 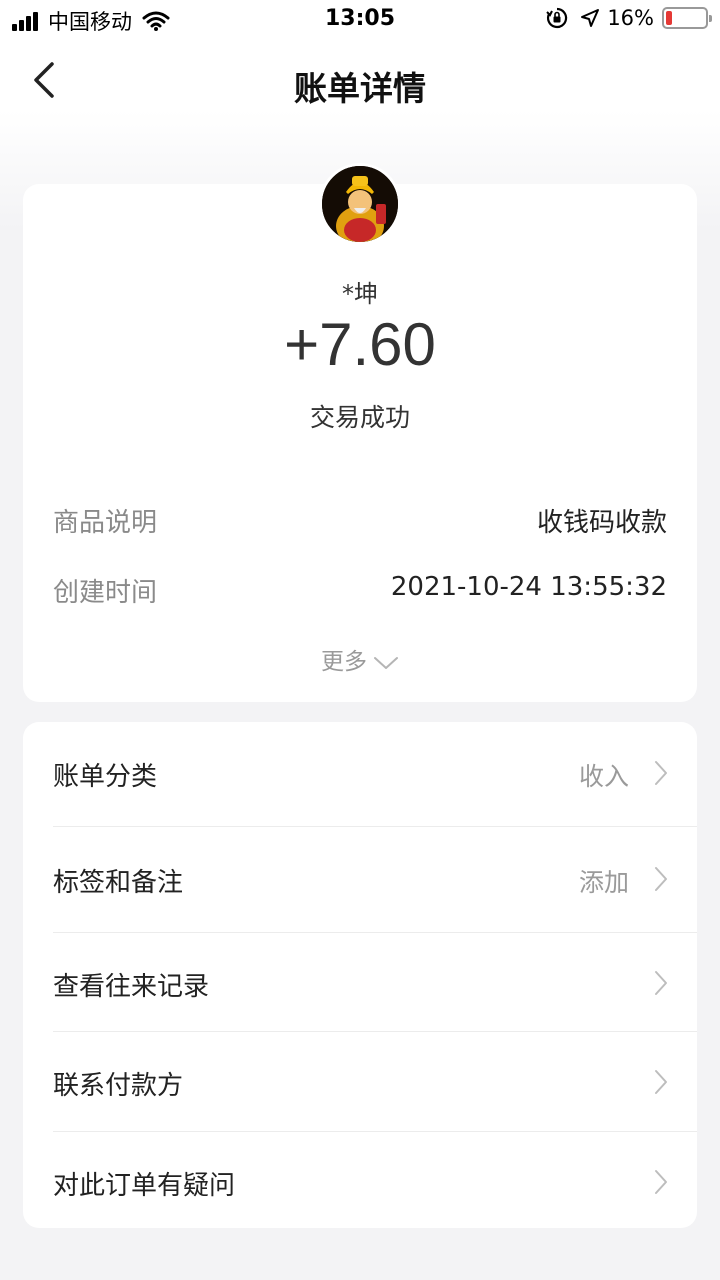 What do you see at coordinates (105, 523) in the screenshot?
I see `detail-key: 商品说明` at bounding box center [105, 523].